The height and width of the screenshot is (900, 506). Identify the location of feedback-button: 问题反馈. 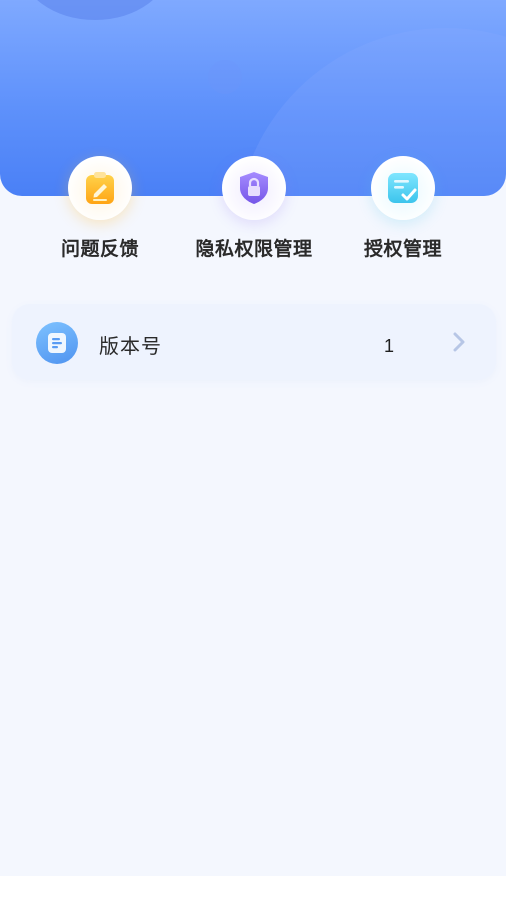
(100, 208).